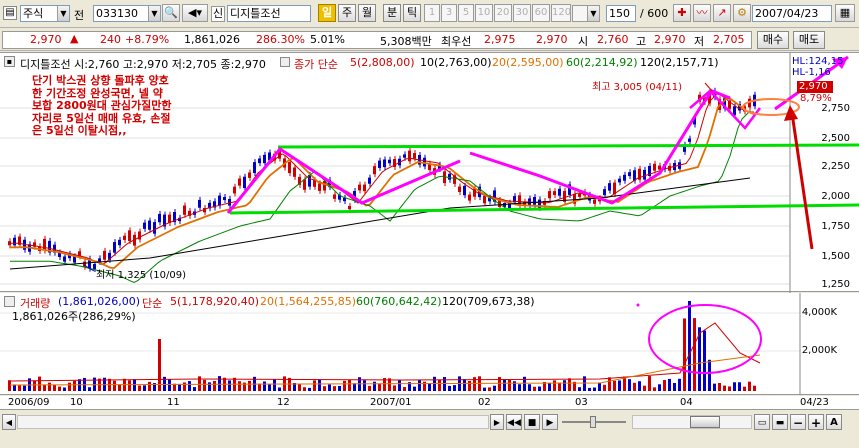 This screenshot has height=448, width=859. What do you see at coordinates (503, 13) in the screenshot?
I see `minute-step-20: 20` at bounding box center [503, 13].